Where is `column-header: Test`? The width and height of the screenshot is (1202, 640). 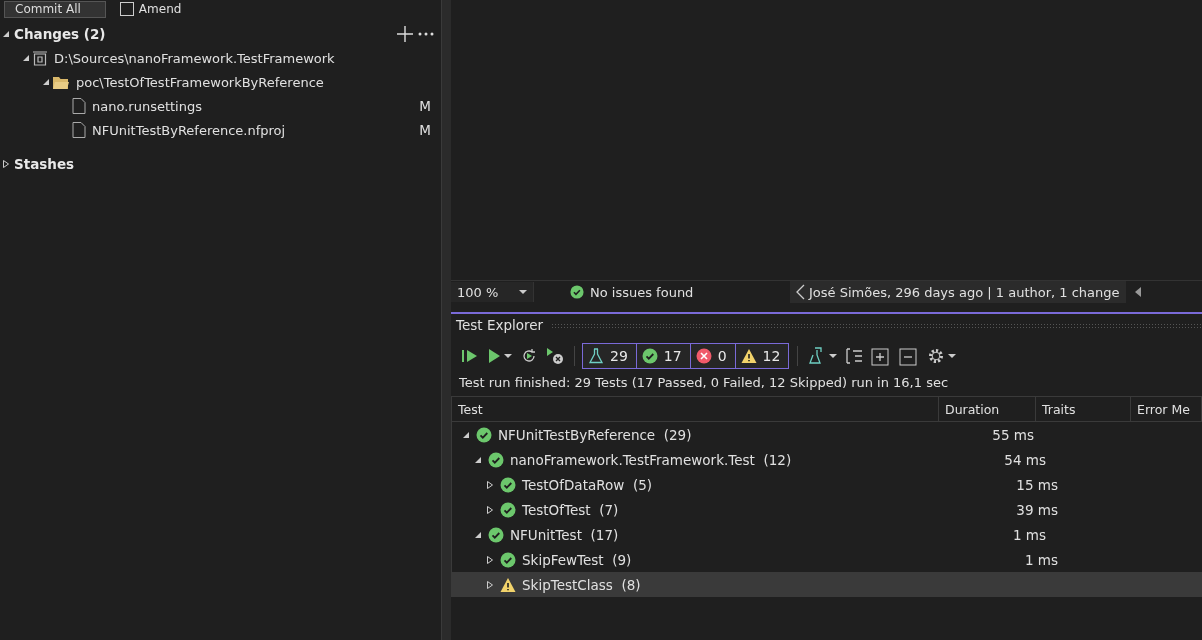
column-header: Test is located at coordinates (695, 409).